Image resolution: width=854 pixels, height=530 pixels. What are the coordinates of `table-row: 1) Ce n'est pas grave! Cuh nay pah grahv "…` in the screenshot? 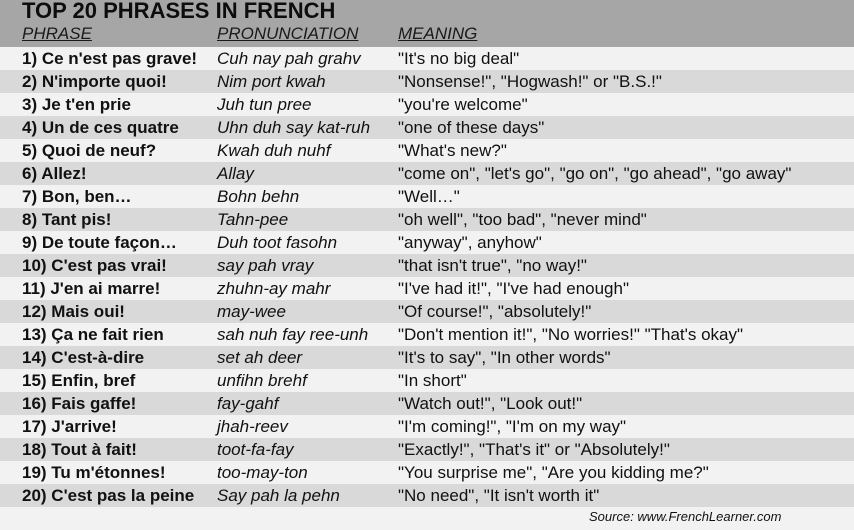 It's located at (427, 58).